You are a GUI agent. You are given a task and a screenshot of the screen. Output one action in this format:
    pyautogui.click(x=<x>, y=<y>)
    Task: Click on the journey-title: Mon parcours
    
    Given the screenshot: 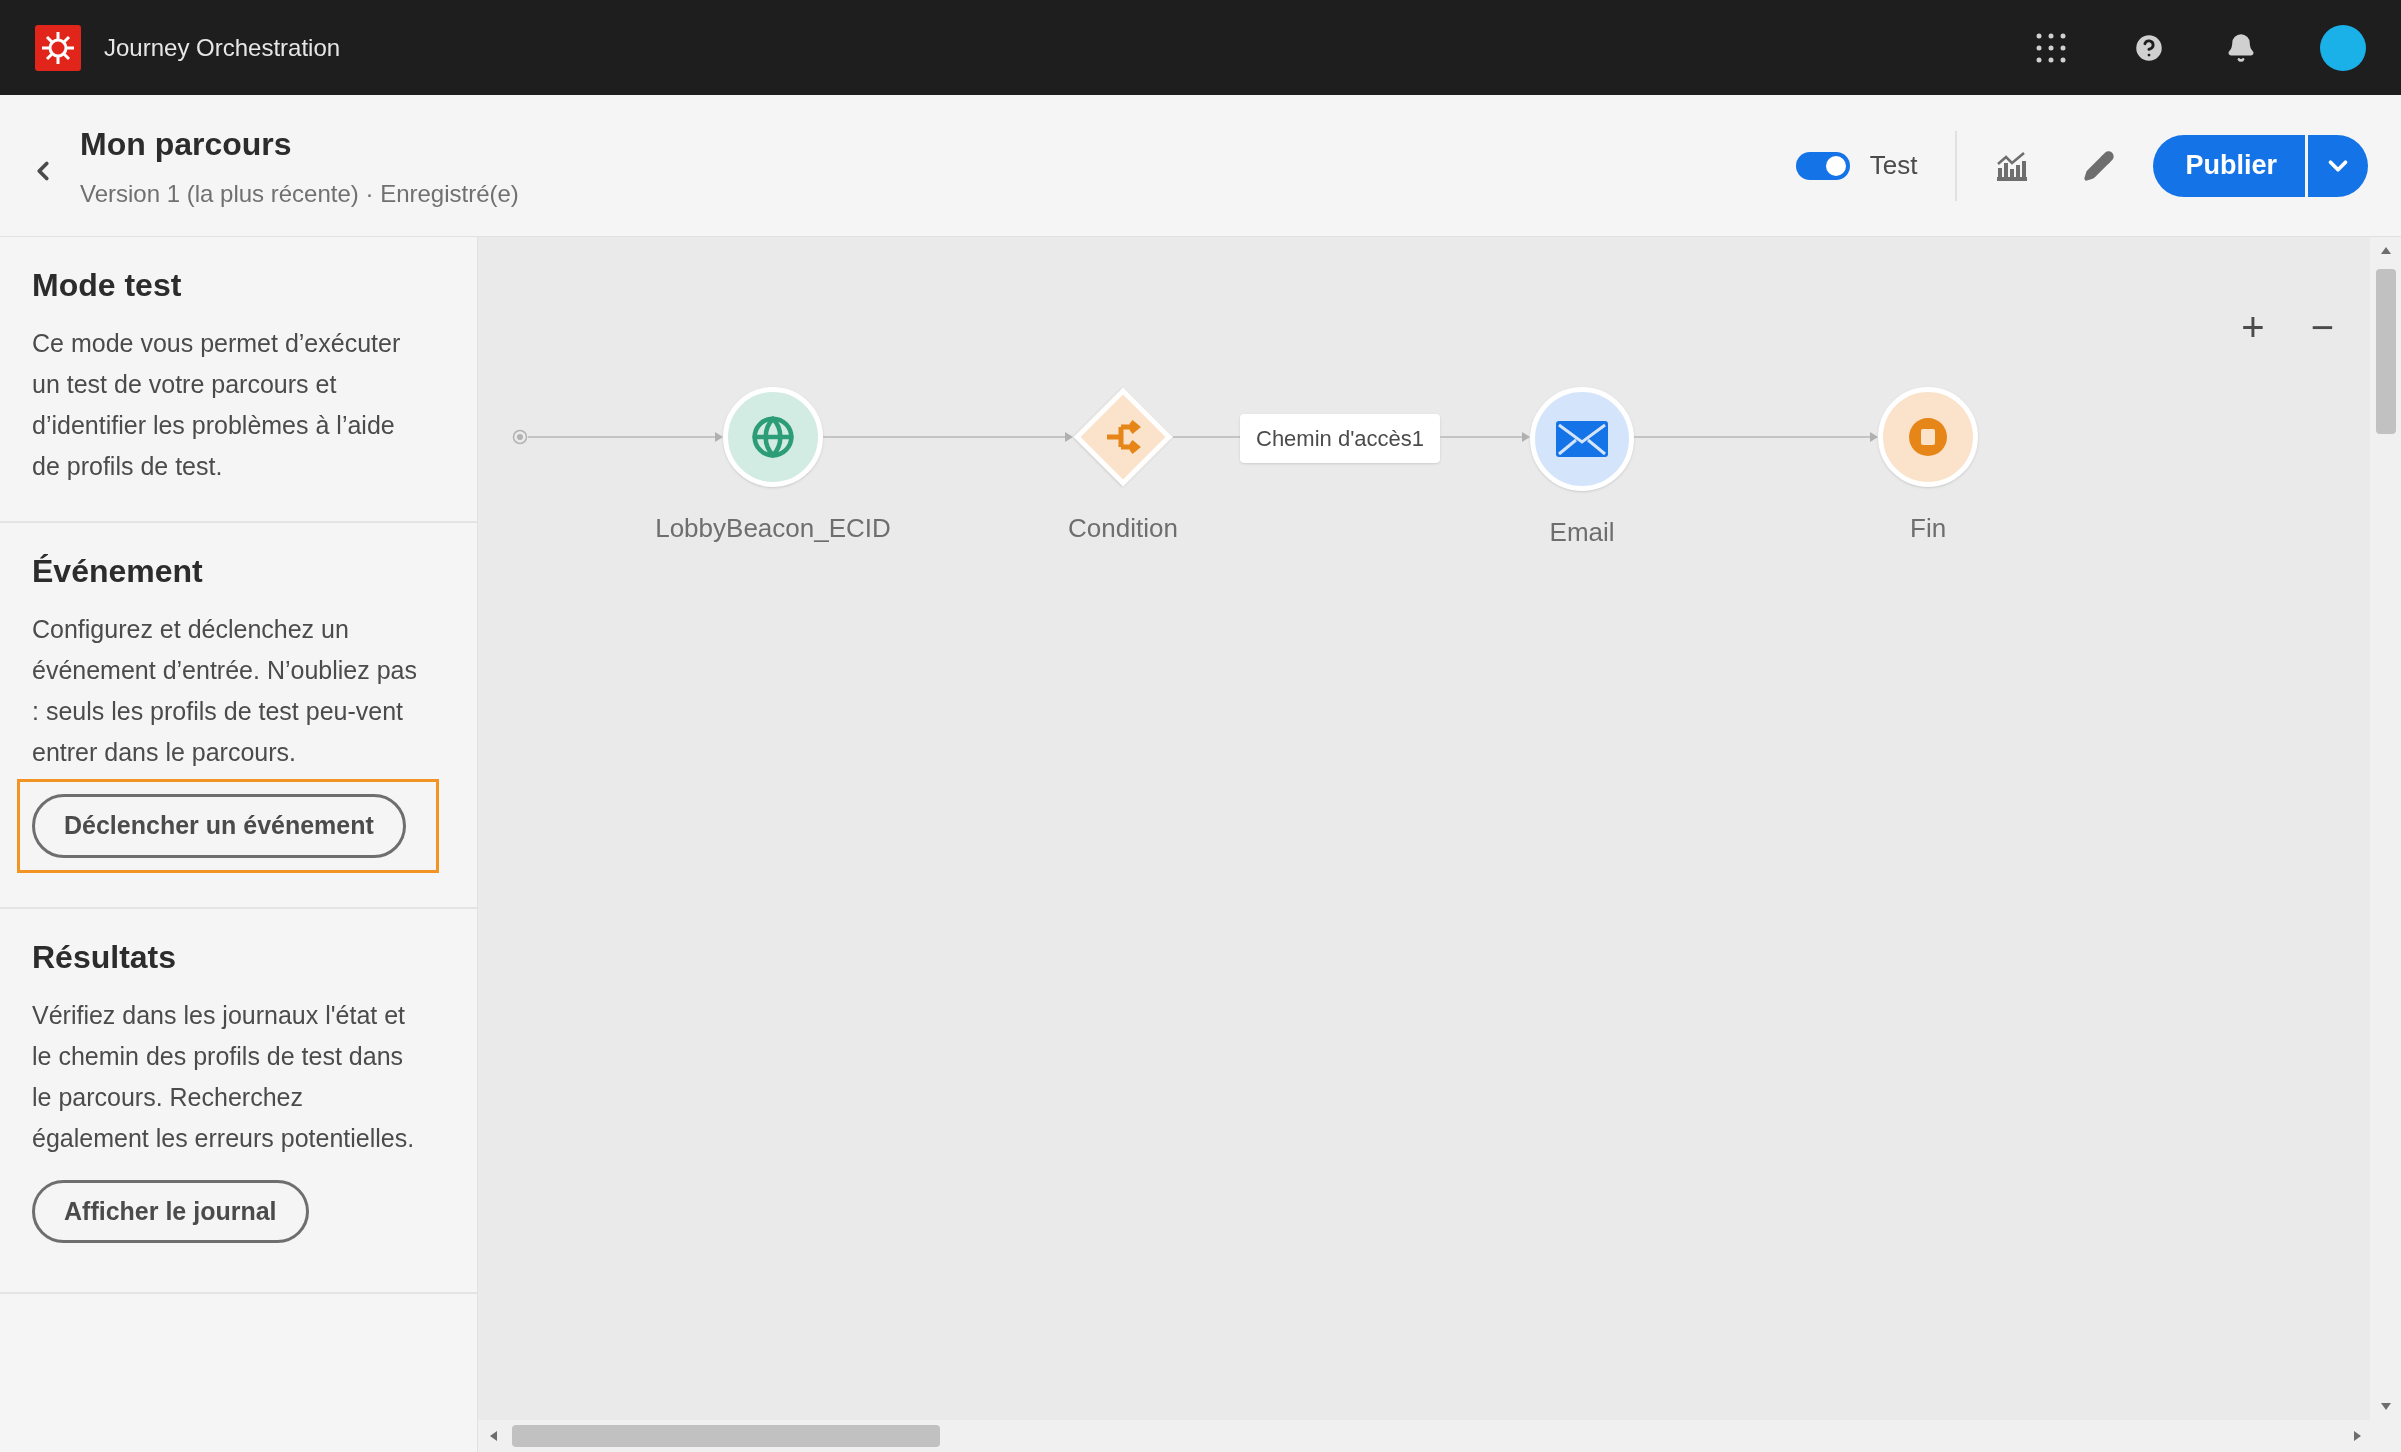 What is the action you would take?
    pyautogui.click(x=186, y=144)
    